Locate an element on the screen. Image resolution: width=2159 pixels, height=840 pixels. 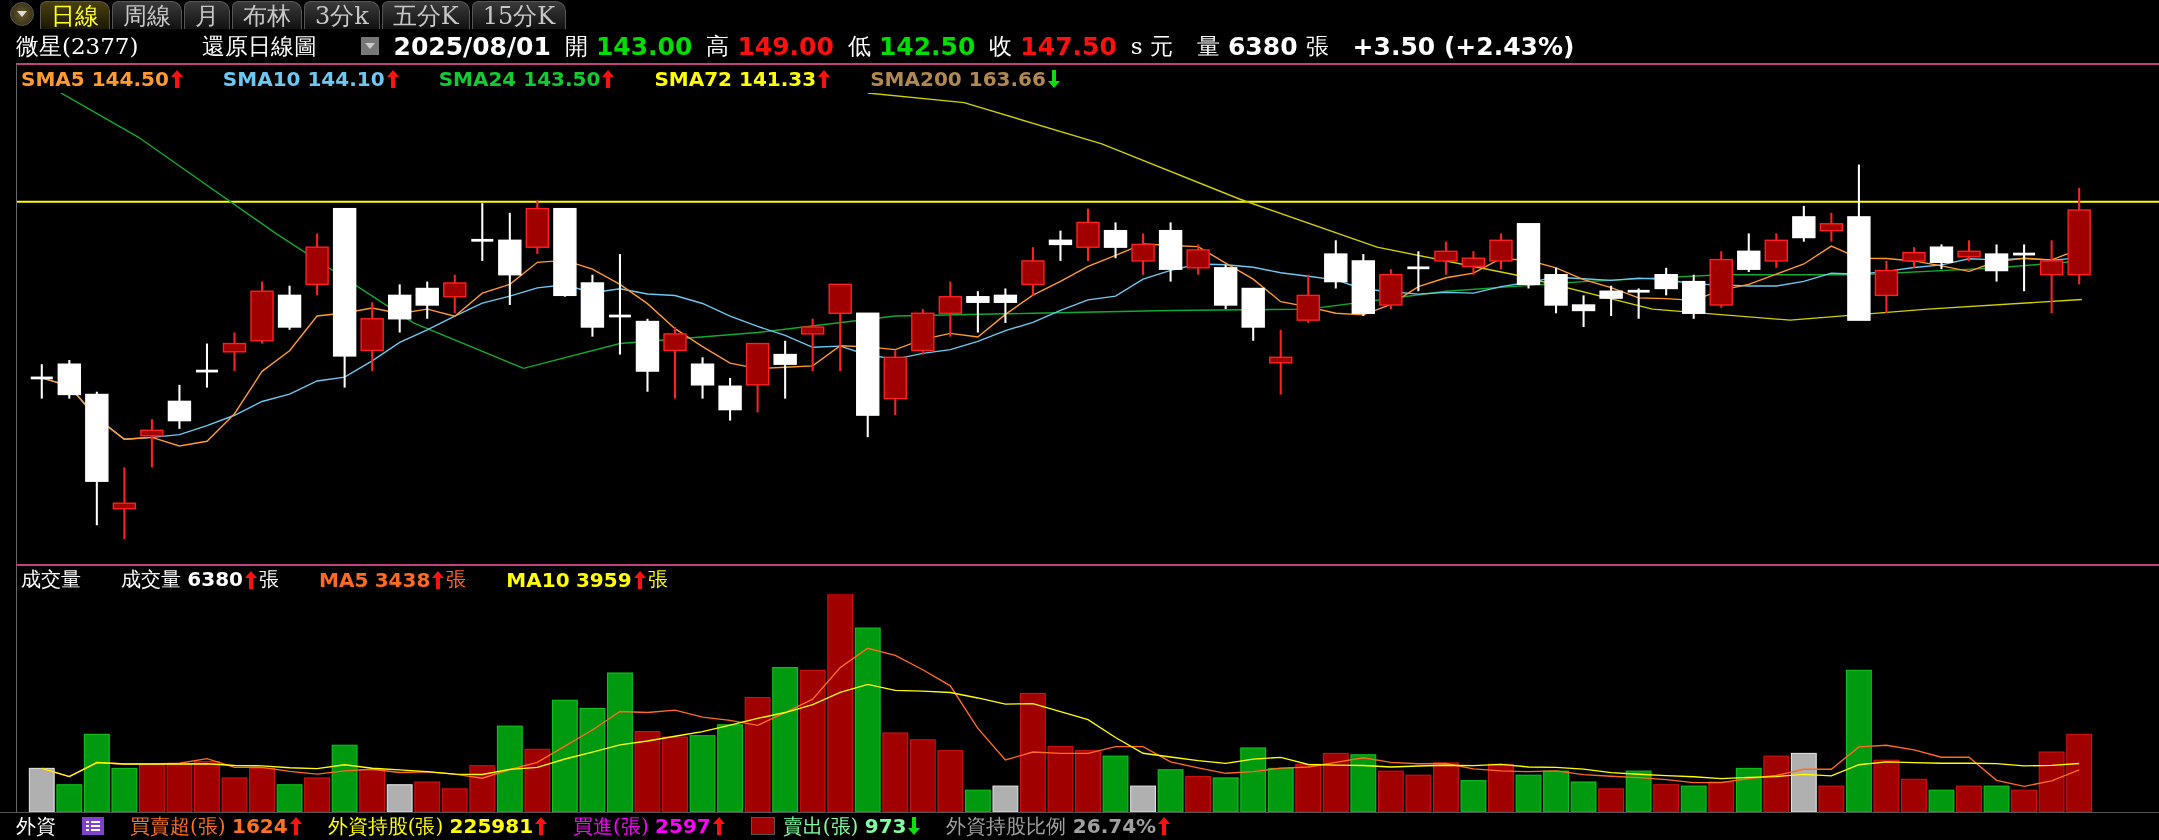
chart-tab: 月 is located at coordinates (207, 15).